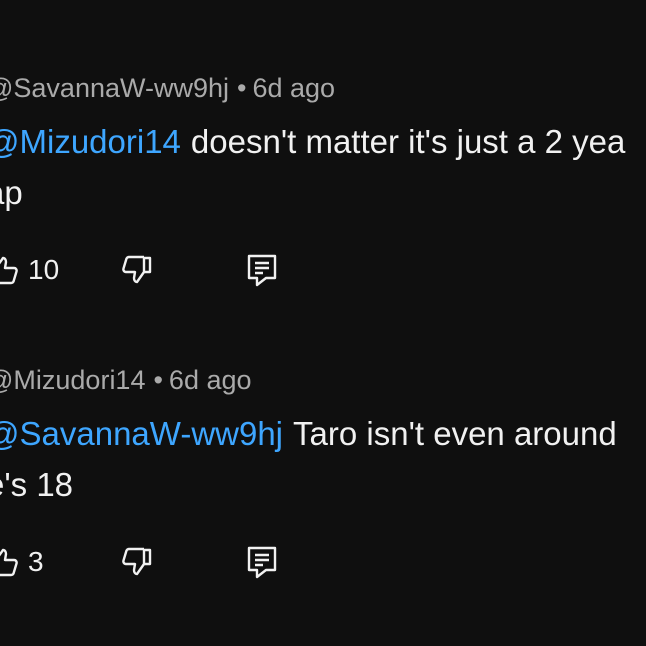 The width and height of the screenshot is (646, 646). I want to click on like-count: 10, so click(44, 269).